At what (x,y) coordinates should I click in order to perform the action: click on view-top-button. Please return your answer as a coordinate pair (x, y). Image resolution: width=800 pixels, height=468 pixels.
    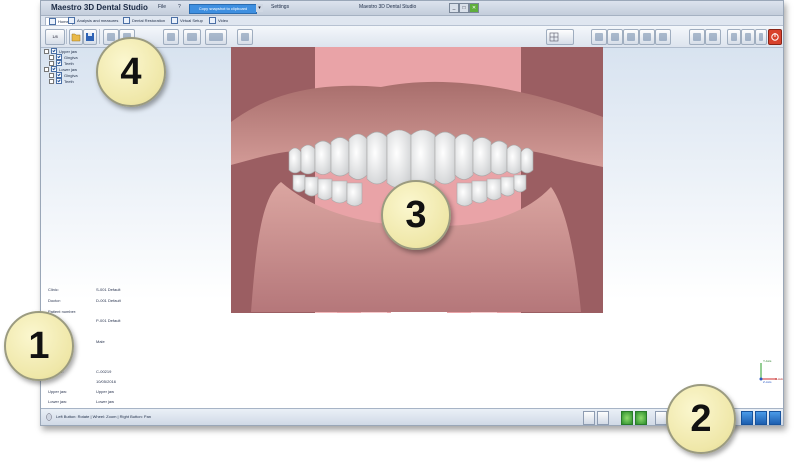
    Looking at the image, I should click on (663, 37).